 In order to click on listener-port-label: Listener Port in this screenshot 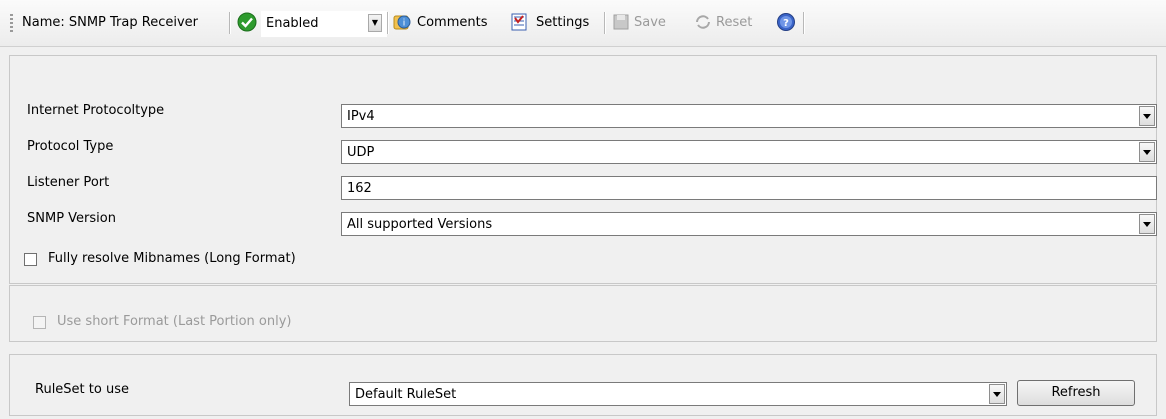, I will do `click(68, 182)`.